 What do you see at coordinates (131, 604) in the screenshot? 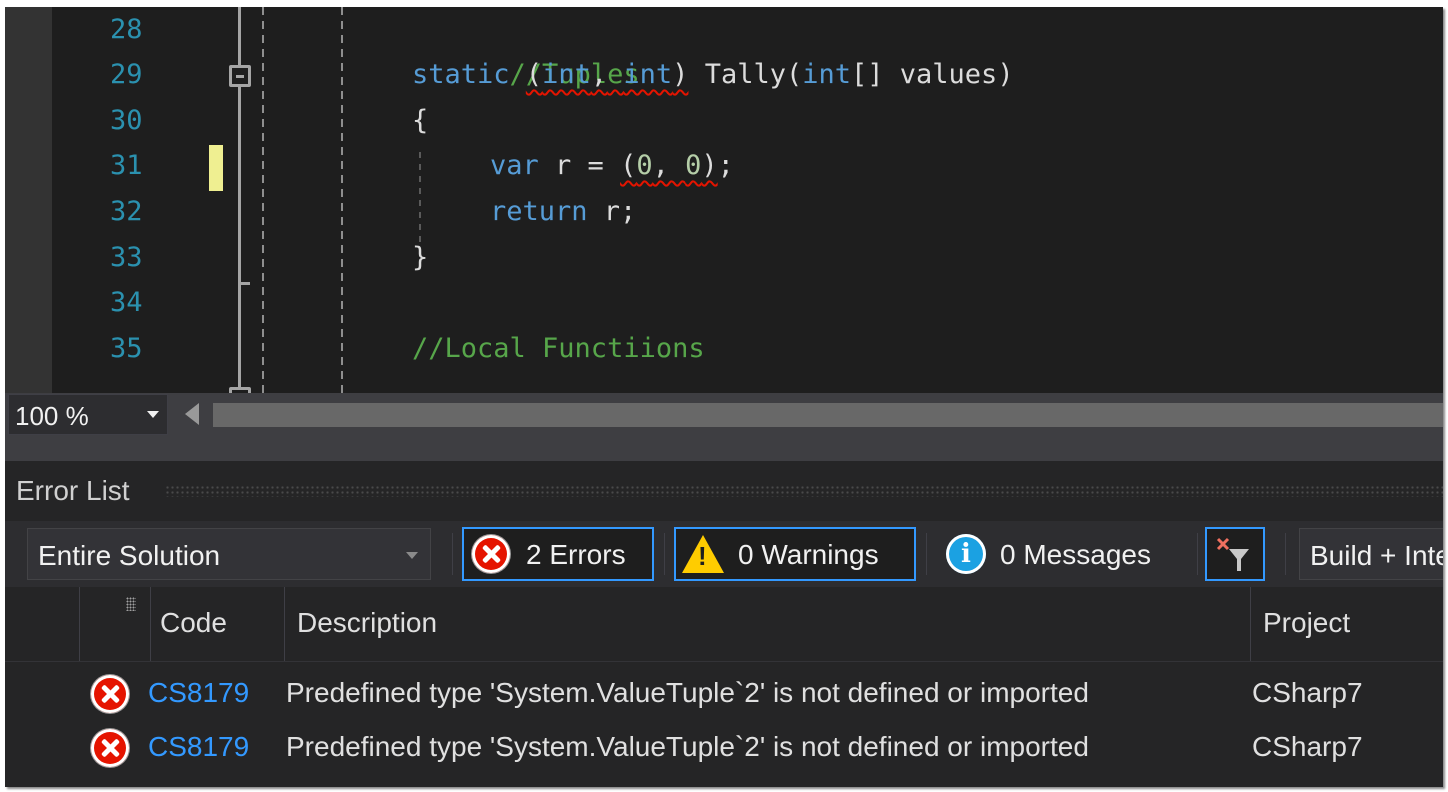
I see `column-options-icon` at bounding box center [131, 604].